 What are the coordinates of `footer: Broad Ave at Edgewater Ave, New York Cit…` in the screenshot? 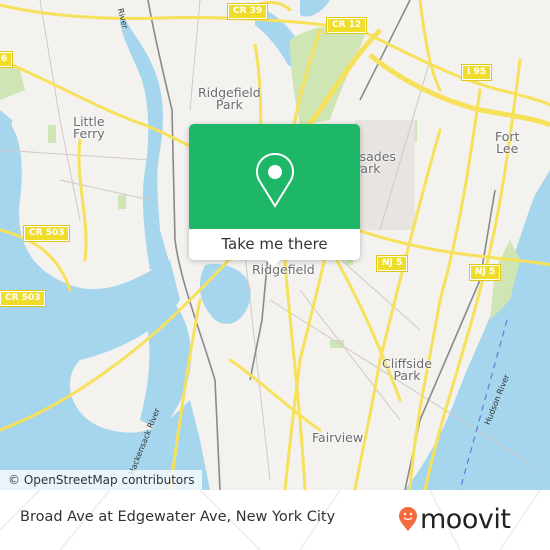 It's located at (275, 520).